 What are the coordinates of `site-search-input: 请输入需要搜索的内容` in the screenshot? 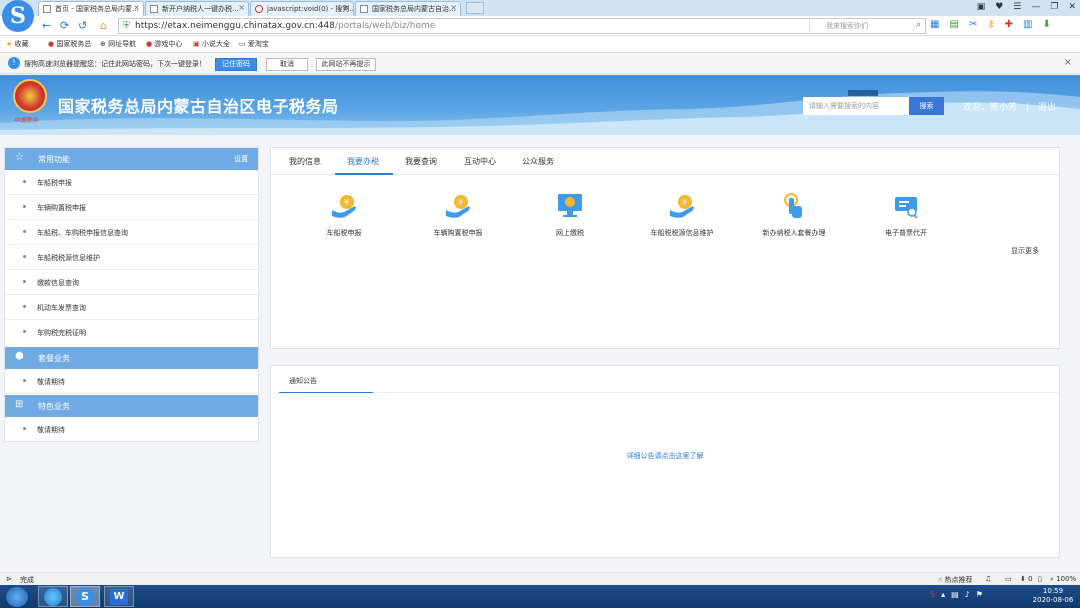 It's located at (856, 106).